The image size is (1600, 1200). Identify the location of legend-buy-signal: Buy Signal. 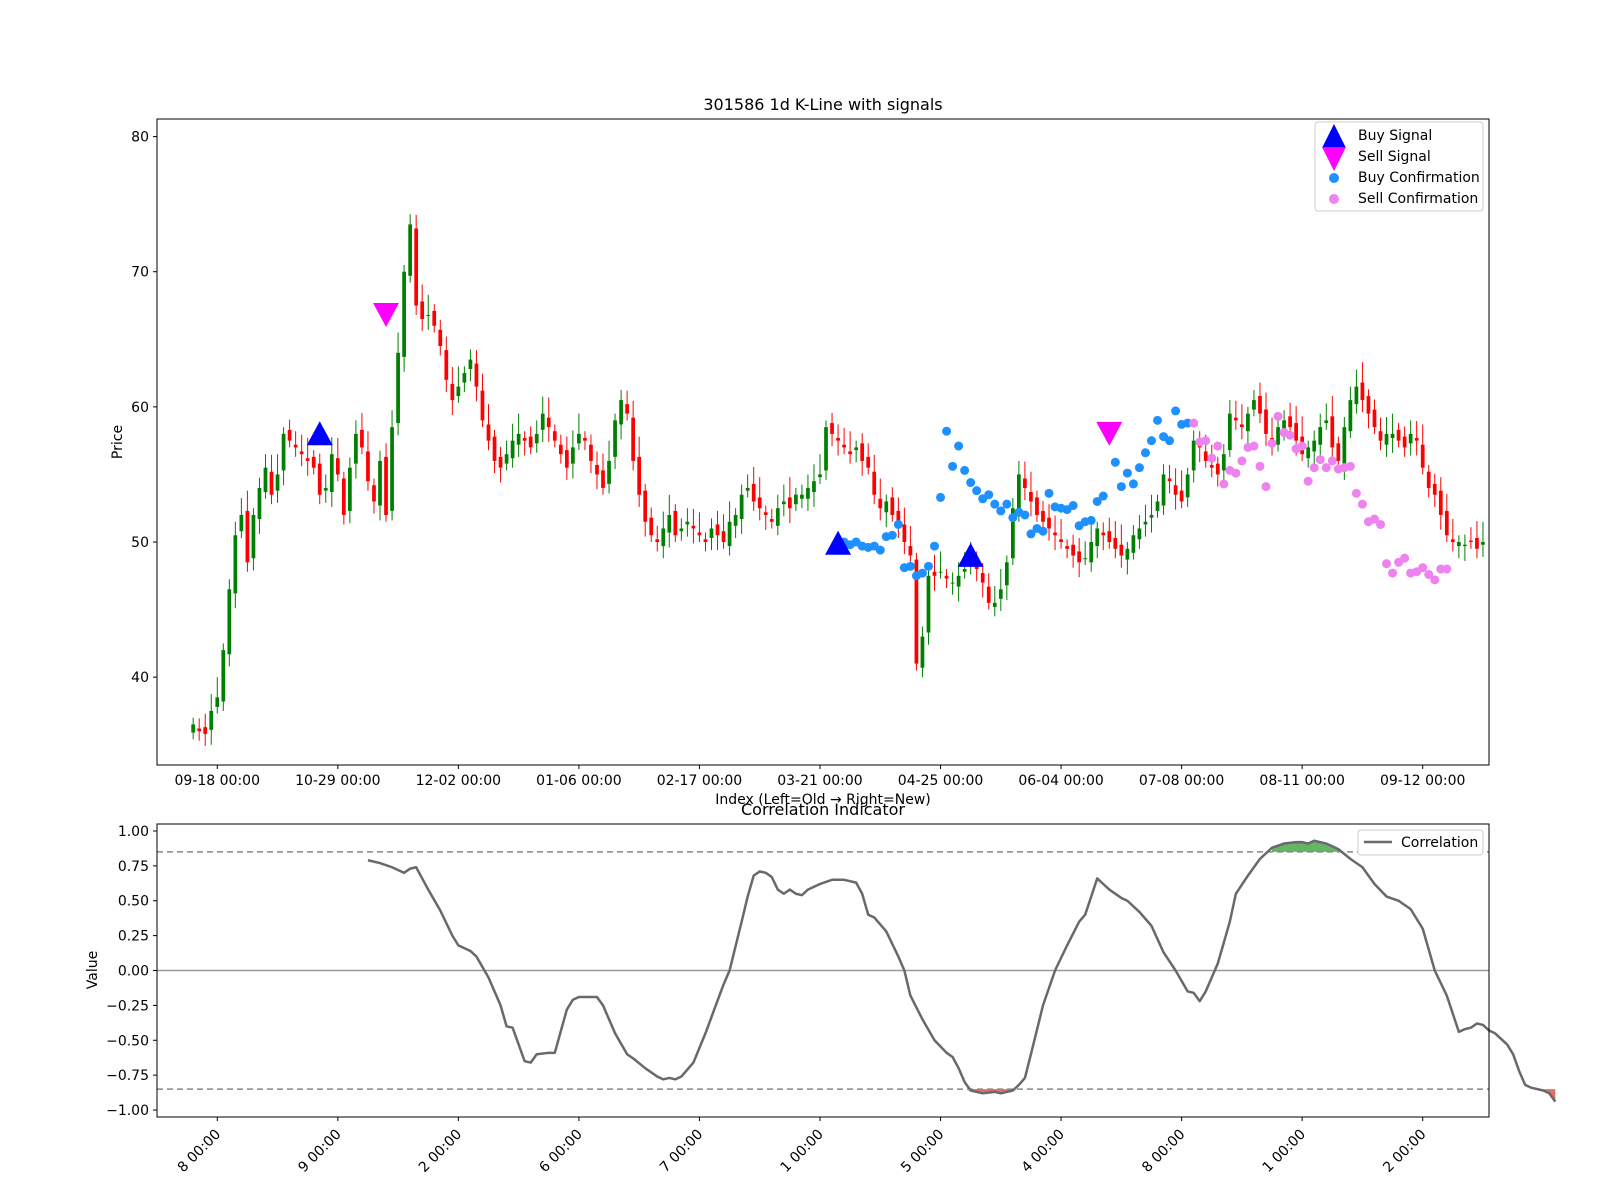
(1395, 136).